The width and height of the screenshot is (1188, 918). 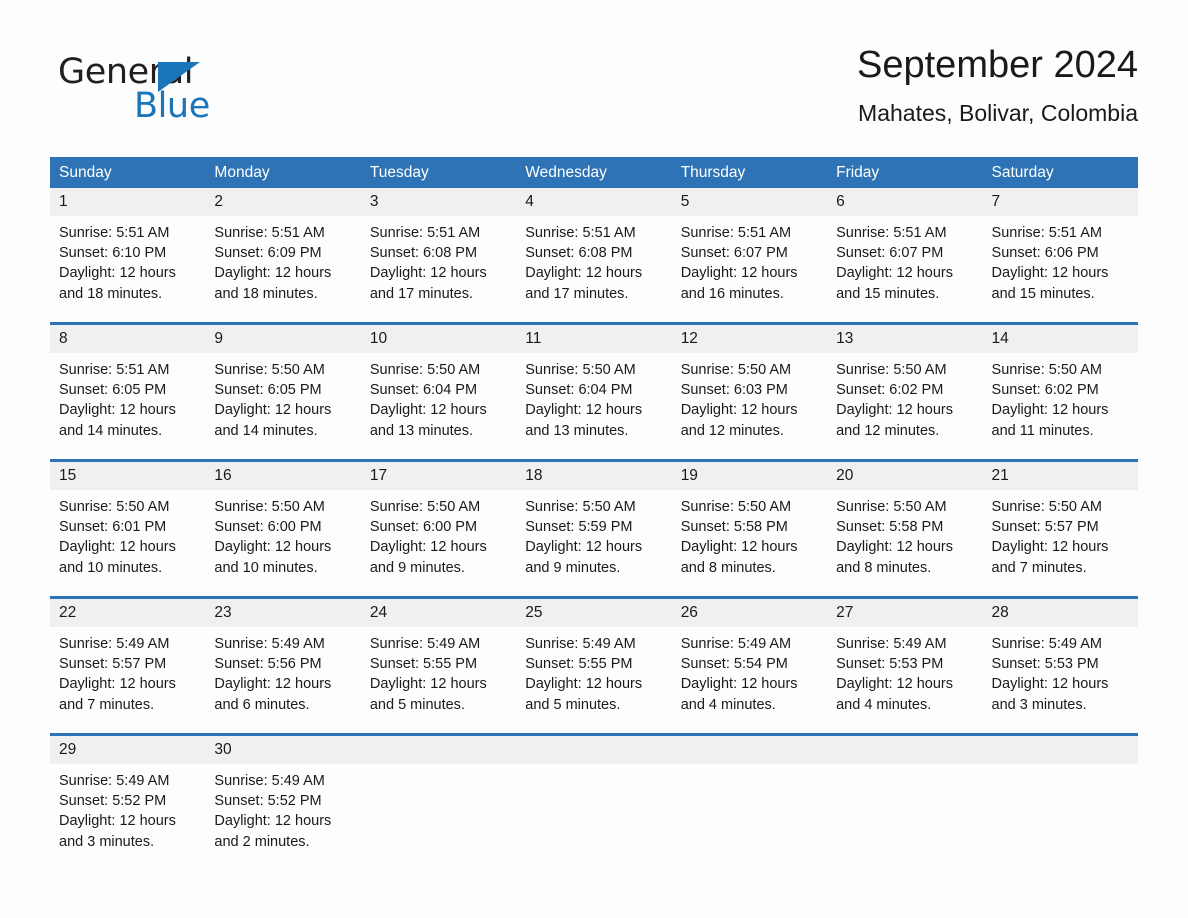 What do you see at coordinates (1060, 613) in the screenshot?
I see `day-number: 28` at bounding box center [1060, 613].